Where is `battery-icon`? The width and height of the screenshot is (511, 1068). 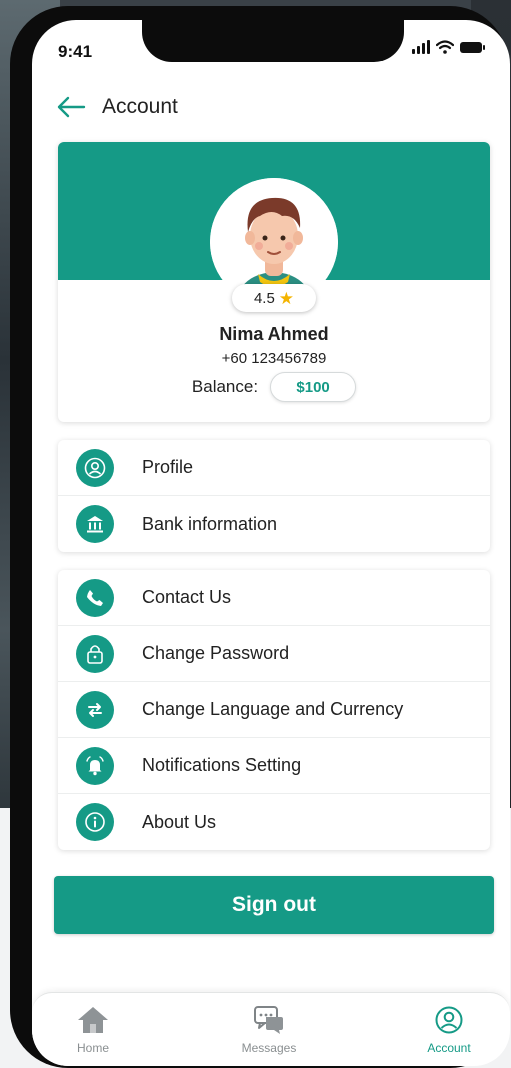 battery-icon is located at coordinates (472, 47).